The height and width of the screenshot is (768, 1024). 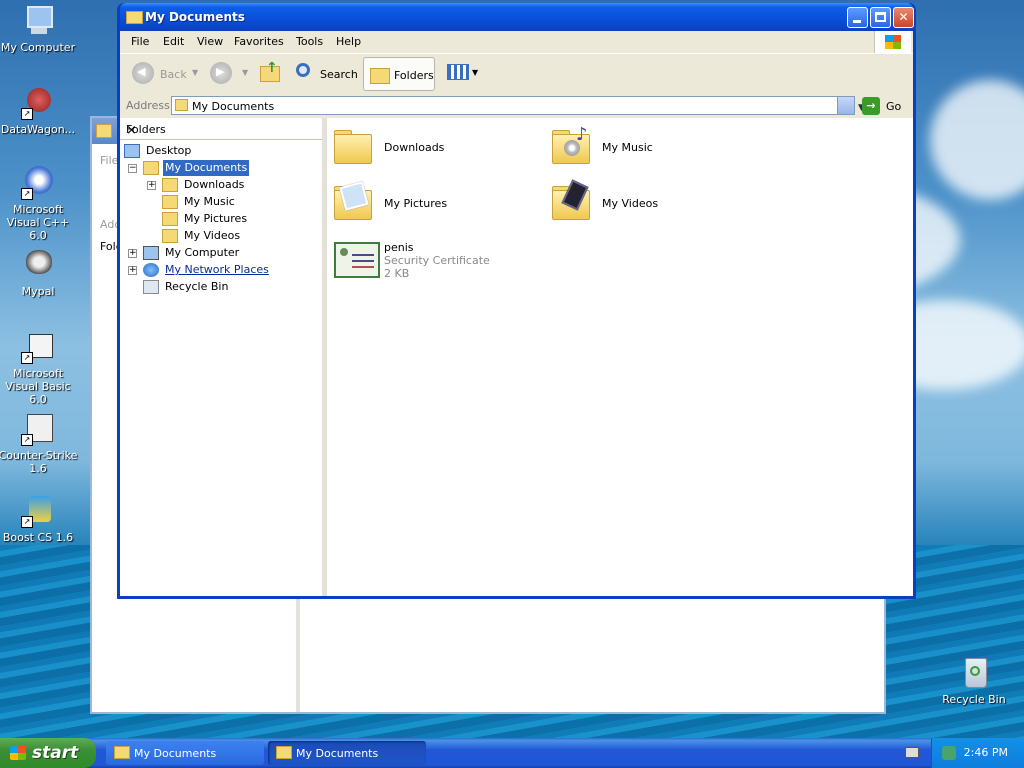 I want to click on address-dropdown-button: ▼, so click(x=851, y=105).